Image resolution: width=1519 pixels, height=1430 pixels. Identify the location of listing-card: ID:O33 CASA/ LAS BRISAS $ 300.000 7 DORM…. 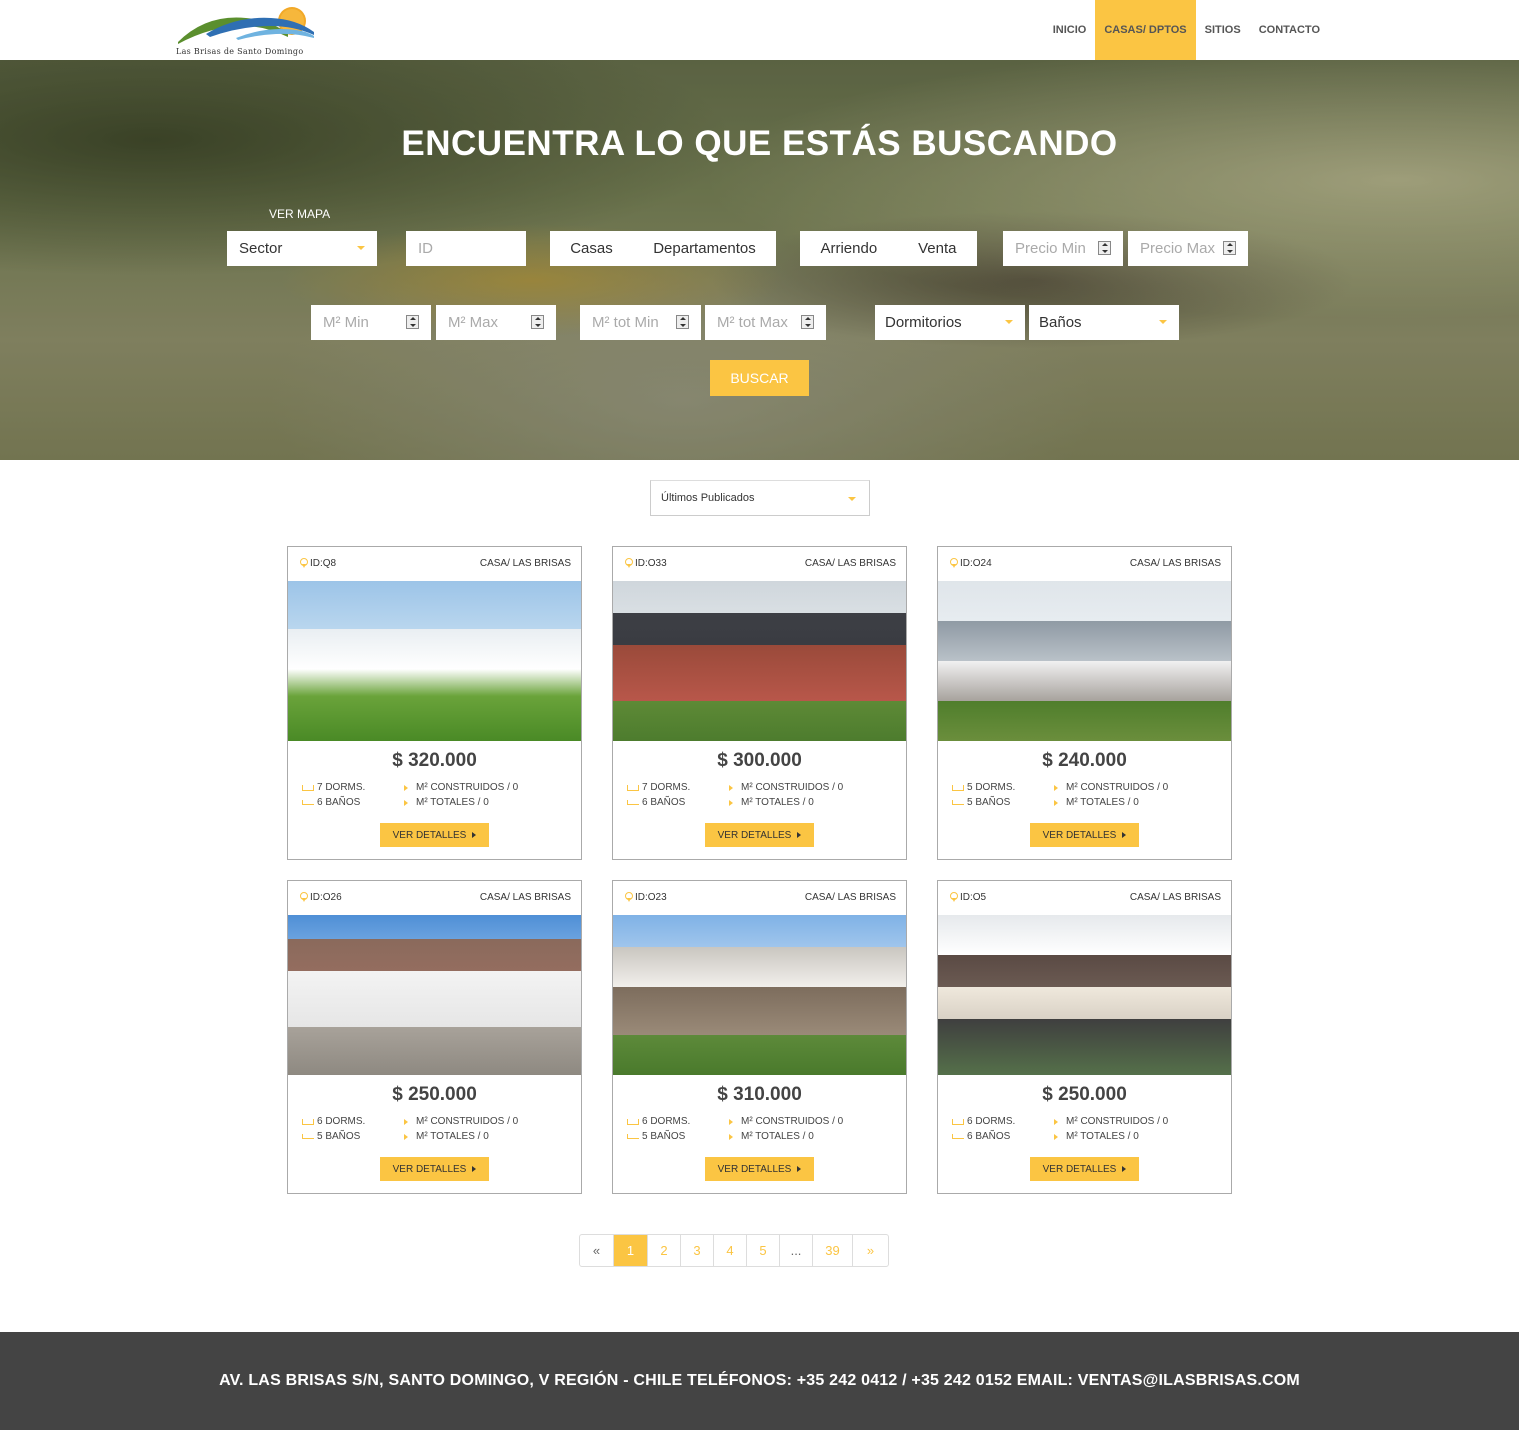
(759, 703).